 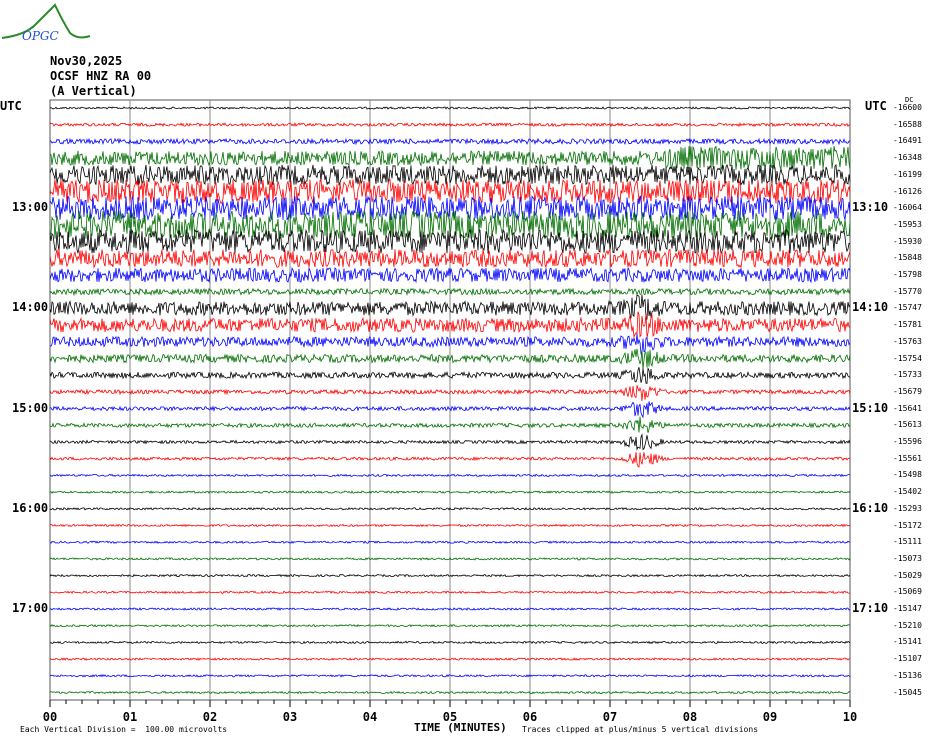 I want to click on dc-offset-label: -15402, so click(x=907, y=492).